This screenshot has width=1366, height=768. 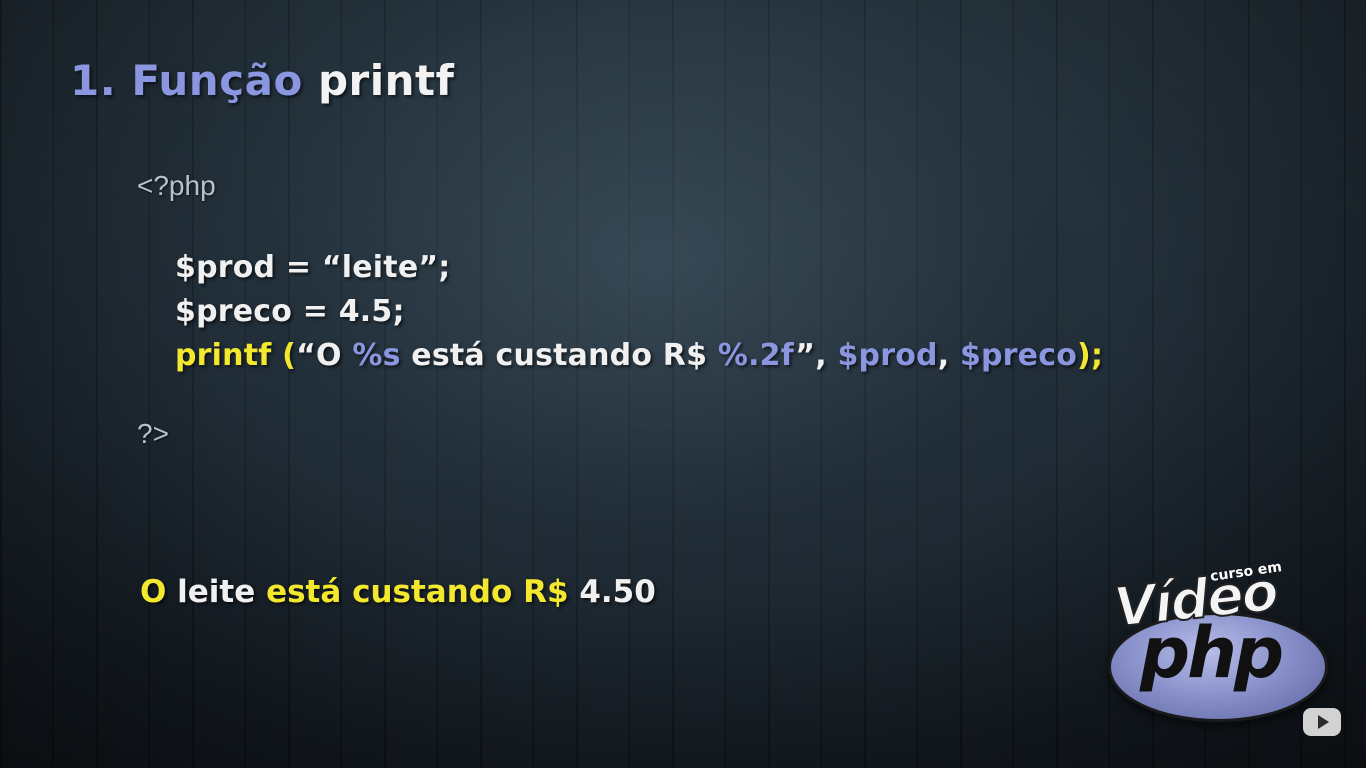 I want to click on printf-format-f: %.2f, so click(x=756, y=355).